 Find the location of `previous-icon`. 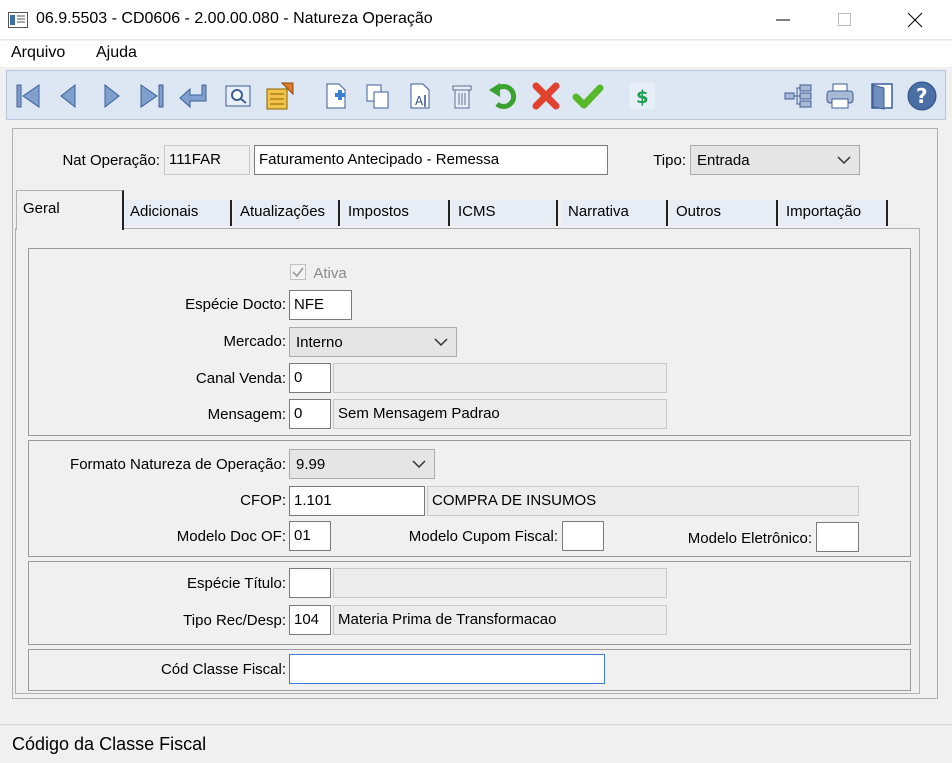

previous-icon is located at coordinates (68, 96).